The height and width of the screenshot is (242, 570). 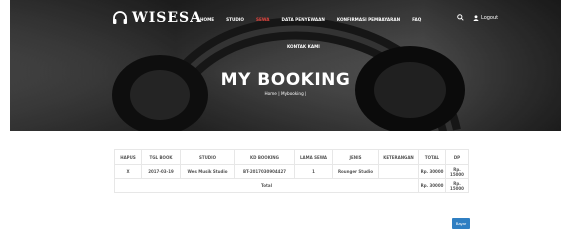 What do you see at coordinates (457, 185) in the screenshot?
I see `total-dp: Rp. 15000` at bounding box center [457, 185].